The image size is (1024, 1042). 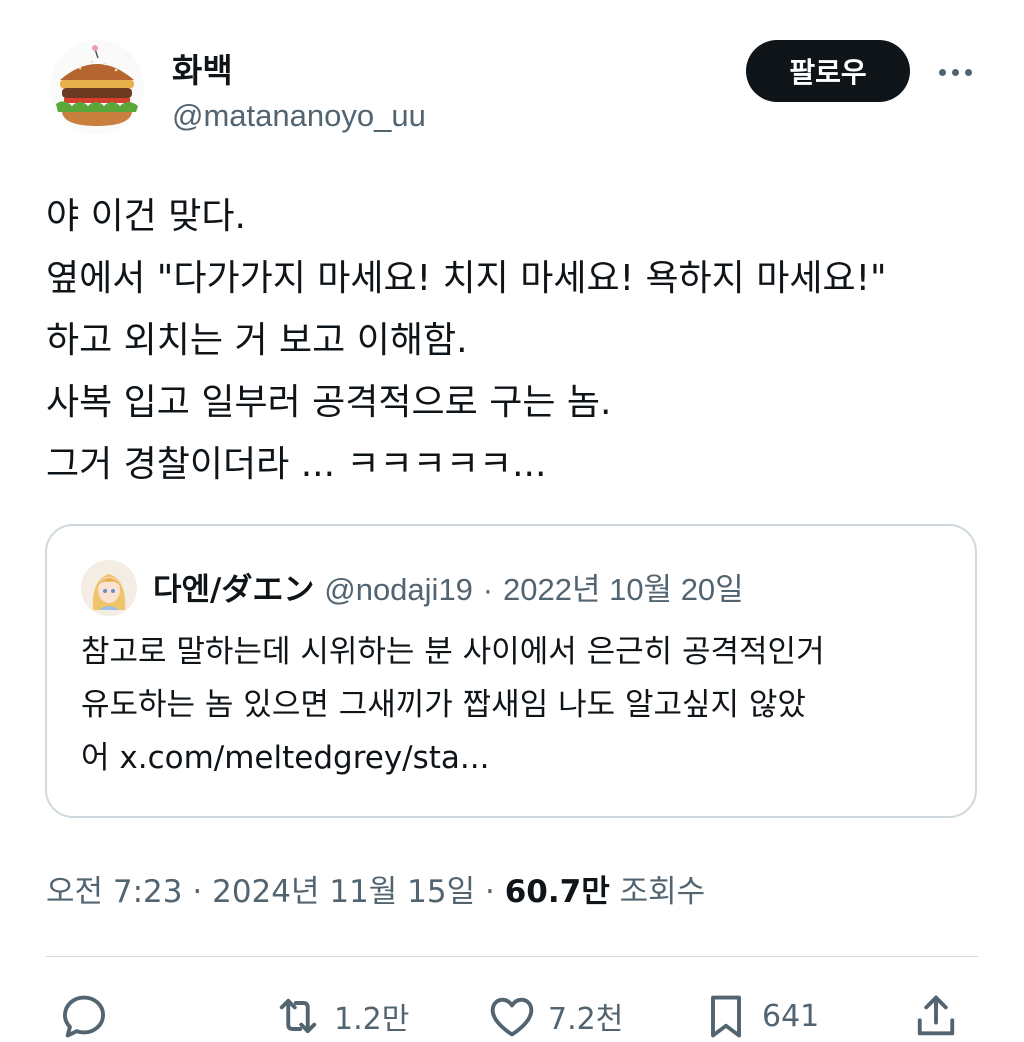 I want to click on tweet-line: 하고 외치는 거 보고 이해함., so click(x=257, y=340).